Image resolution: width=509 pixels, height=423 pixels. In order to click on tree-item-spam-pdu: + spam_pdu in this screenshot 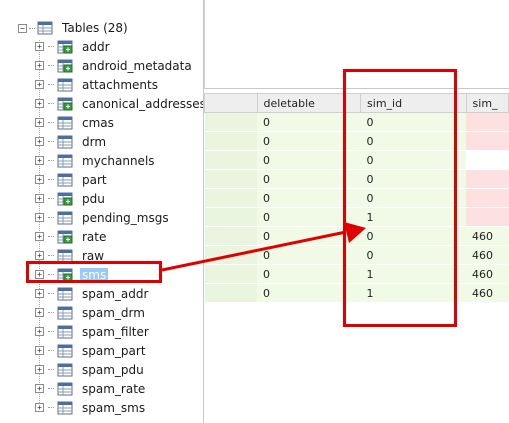, I will do `click(90, 369)`.